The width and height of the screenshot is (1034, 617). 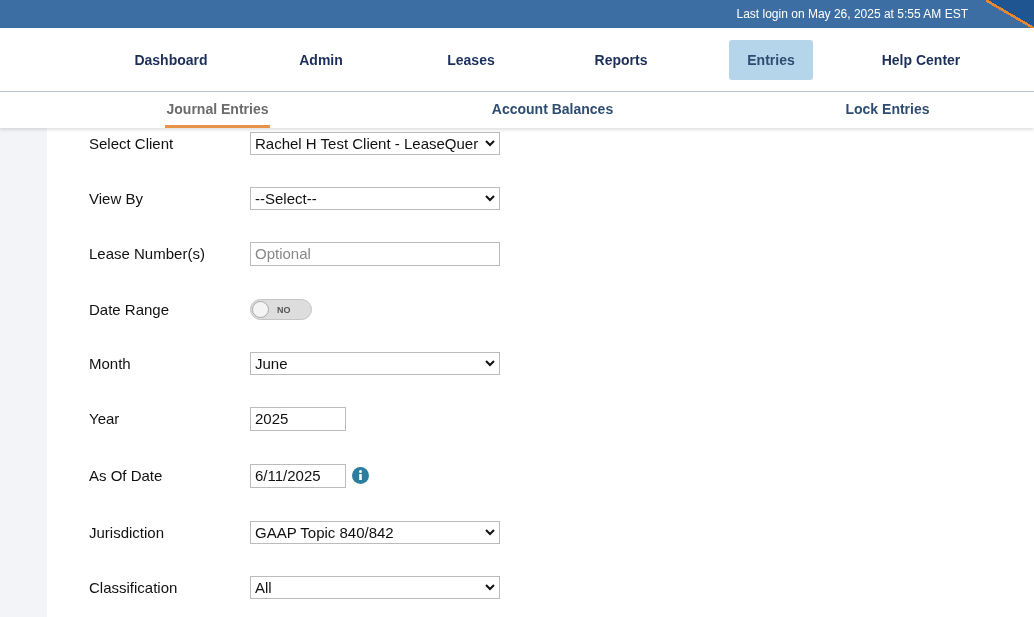 I want to click on nav-tab: Reports, so click(x=621, y=59).